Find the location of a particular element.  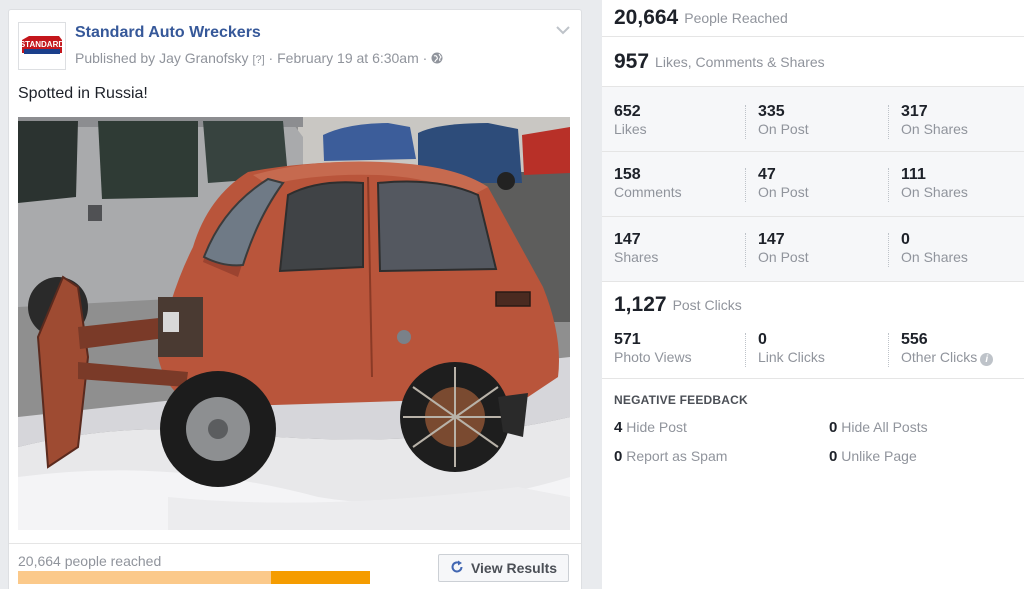

likes-on-post: 335 On Post is located at coordinates (816, 121).